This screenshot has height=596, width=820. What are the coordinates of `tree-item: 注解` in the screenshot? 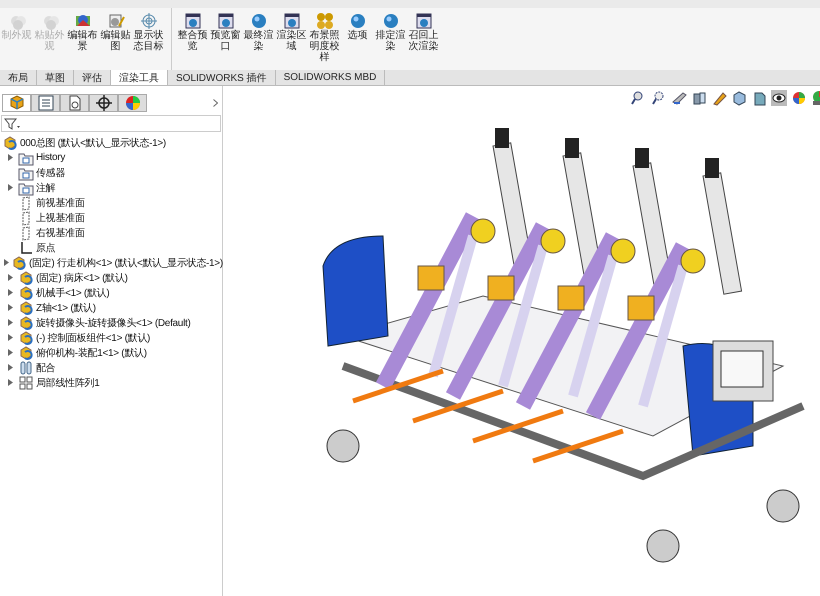 It's located at (46, 187).